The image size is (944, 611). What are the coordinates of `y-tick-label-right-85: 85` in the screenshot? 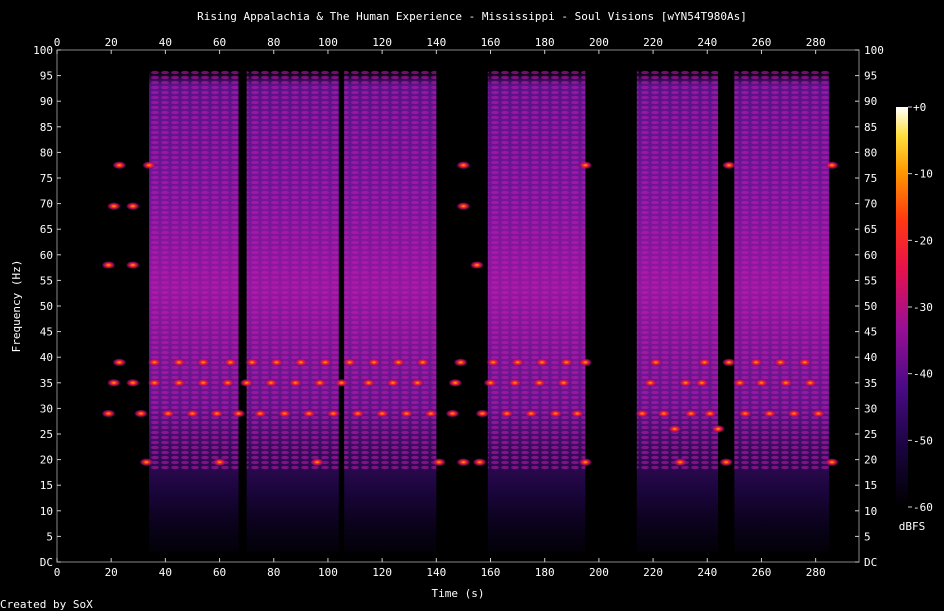 It's located at (870, 127).